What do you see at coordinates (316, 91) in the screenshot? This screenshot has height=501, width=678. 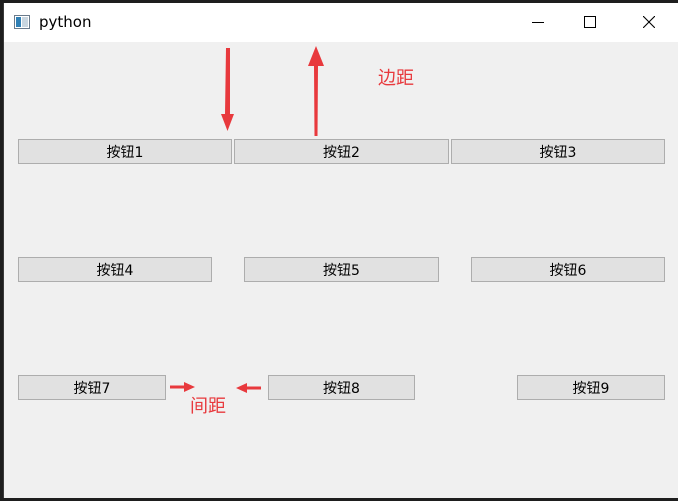 I see `margin-arrow-up` at bounding box center [316, 91].